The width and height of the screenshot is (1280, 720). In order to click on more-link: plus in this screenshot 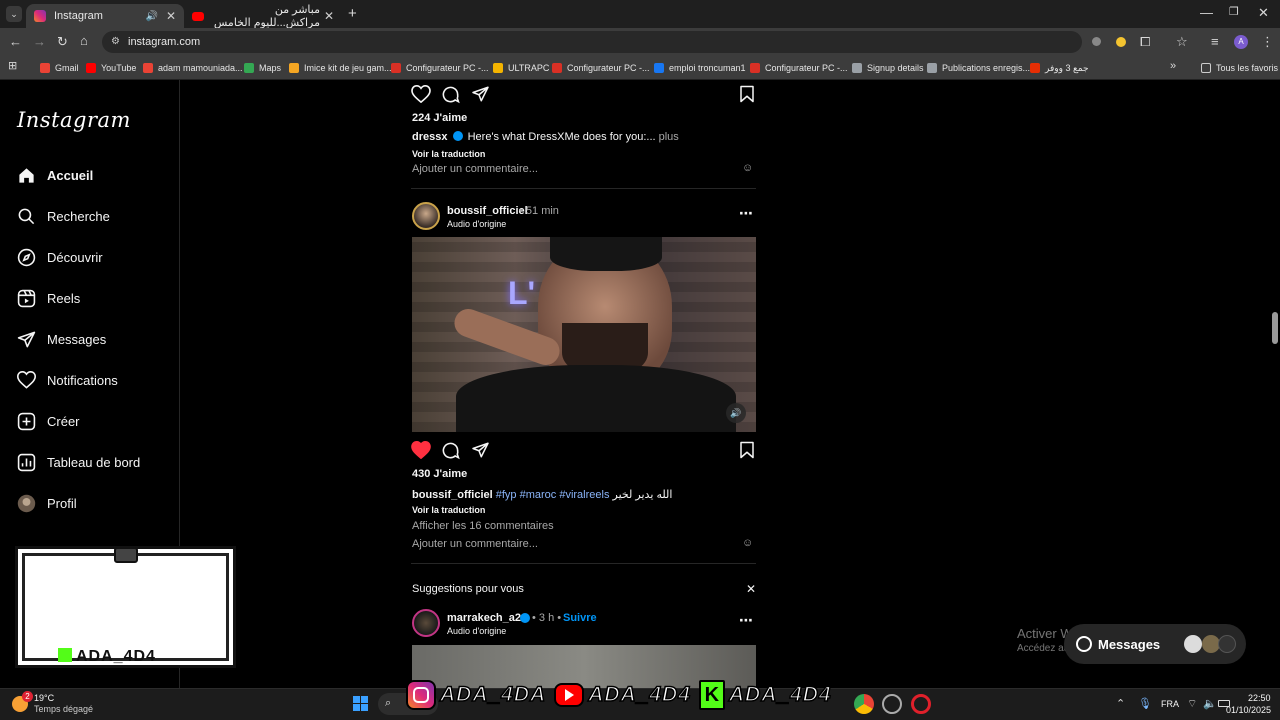, I will do `click(669, 137)`.